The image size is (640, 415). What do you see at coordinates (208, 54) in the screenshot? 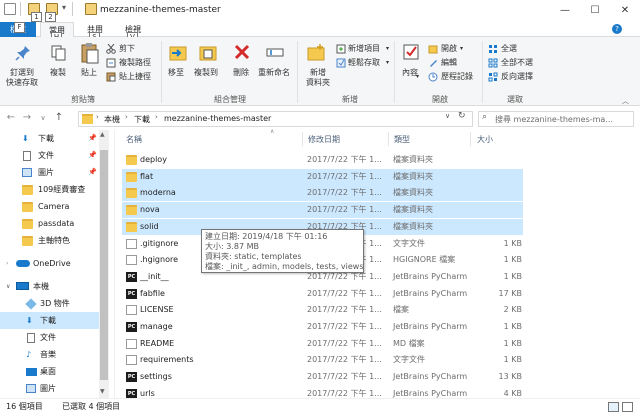
I see `copy-to-button` at bounding box center [208, 54].